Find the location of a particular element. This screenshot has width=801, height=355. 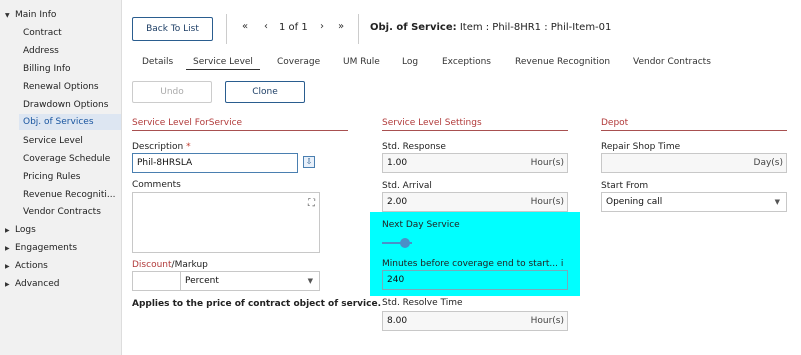

std-resolve-time-input: 8.00 Hour(s) is located at coordinates (475, 321).